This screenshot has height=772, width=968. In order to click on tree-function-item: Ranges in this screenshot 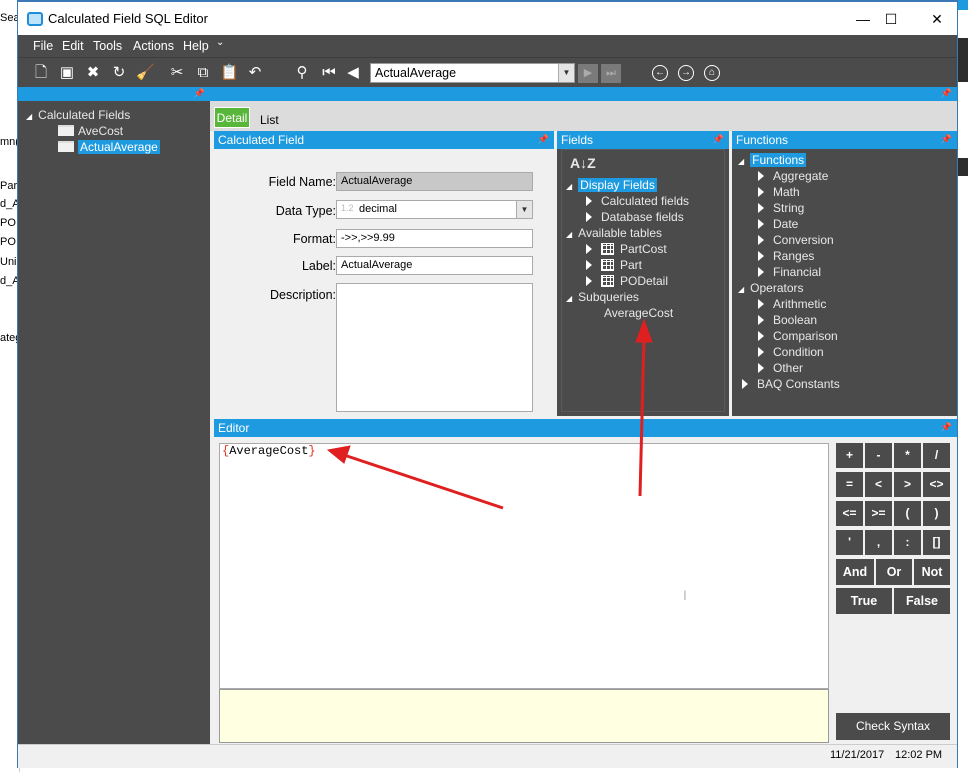, I will do `click(786, 256)`.